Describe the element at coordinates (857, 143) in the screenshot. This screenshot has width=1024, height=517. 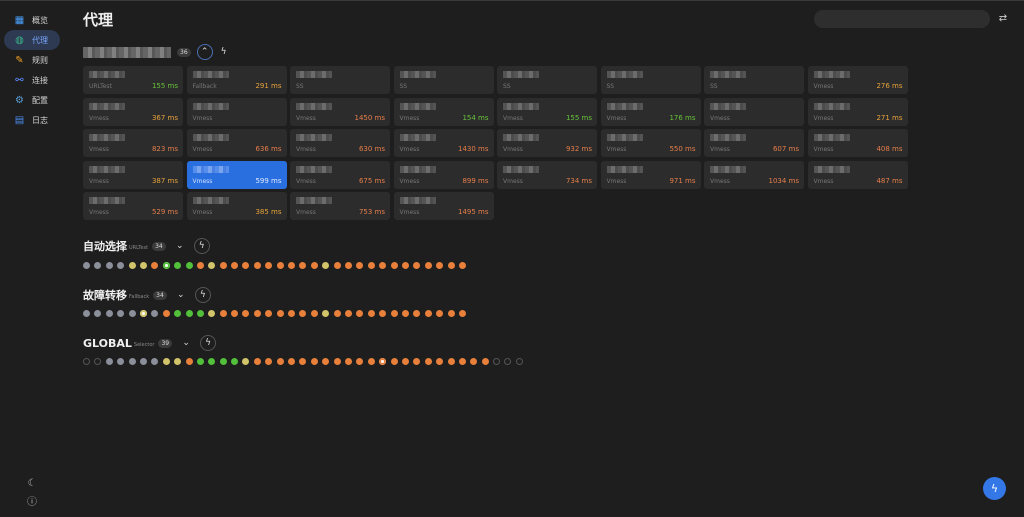
I see `proxy-card: Vmess 408 ms` at that location.